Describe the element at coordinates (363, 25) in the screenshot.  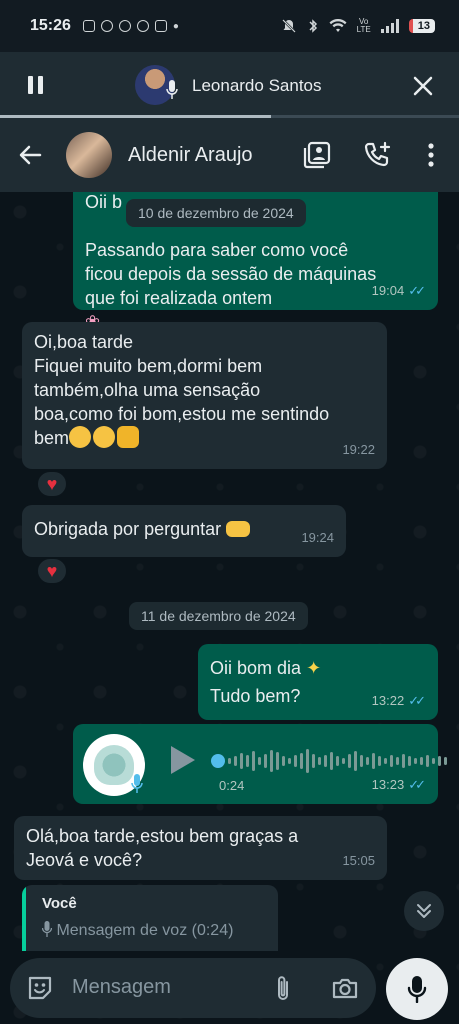
I see `volte-icon: Vo LTE` at that location.